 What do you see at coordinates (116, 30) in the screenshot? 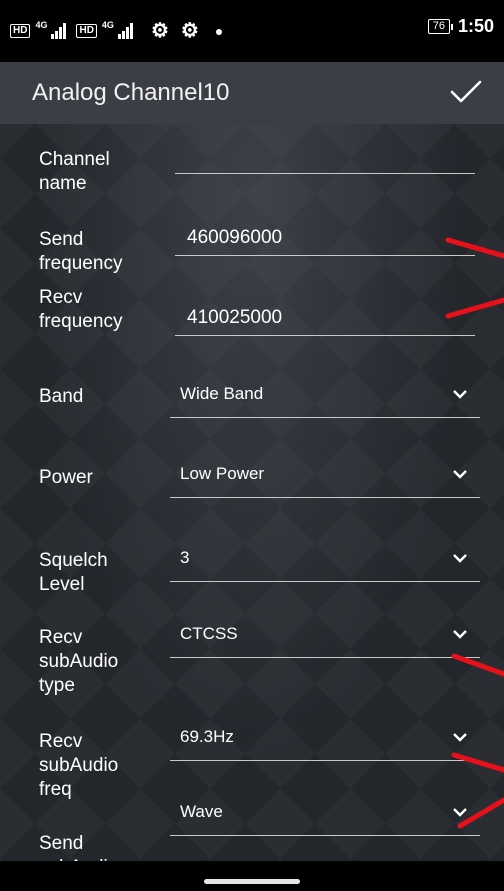
I see `status-icons: HD 4G HD 4G ⚙ ⚙ ●` at bounding box center [116, 30].